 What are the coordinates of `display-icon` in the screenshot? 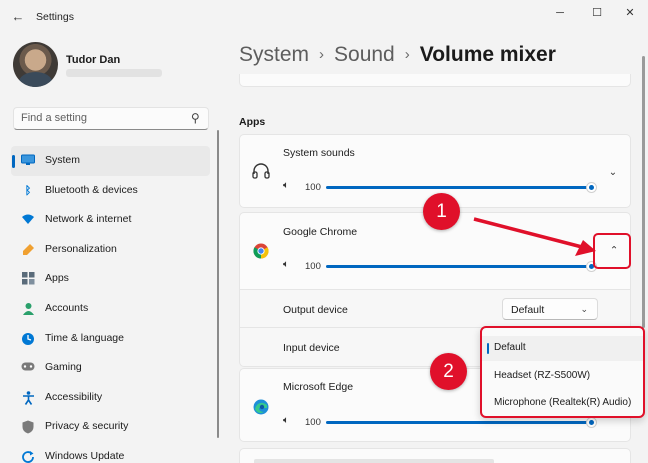 It's located at (28, 161).